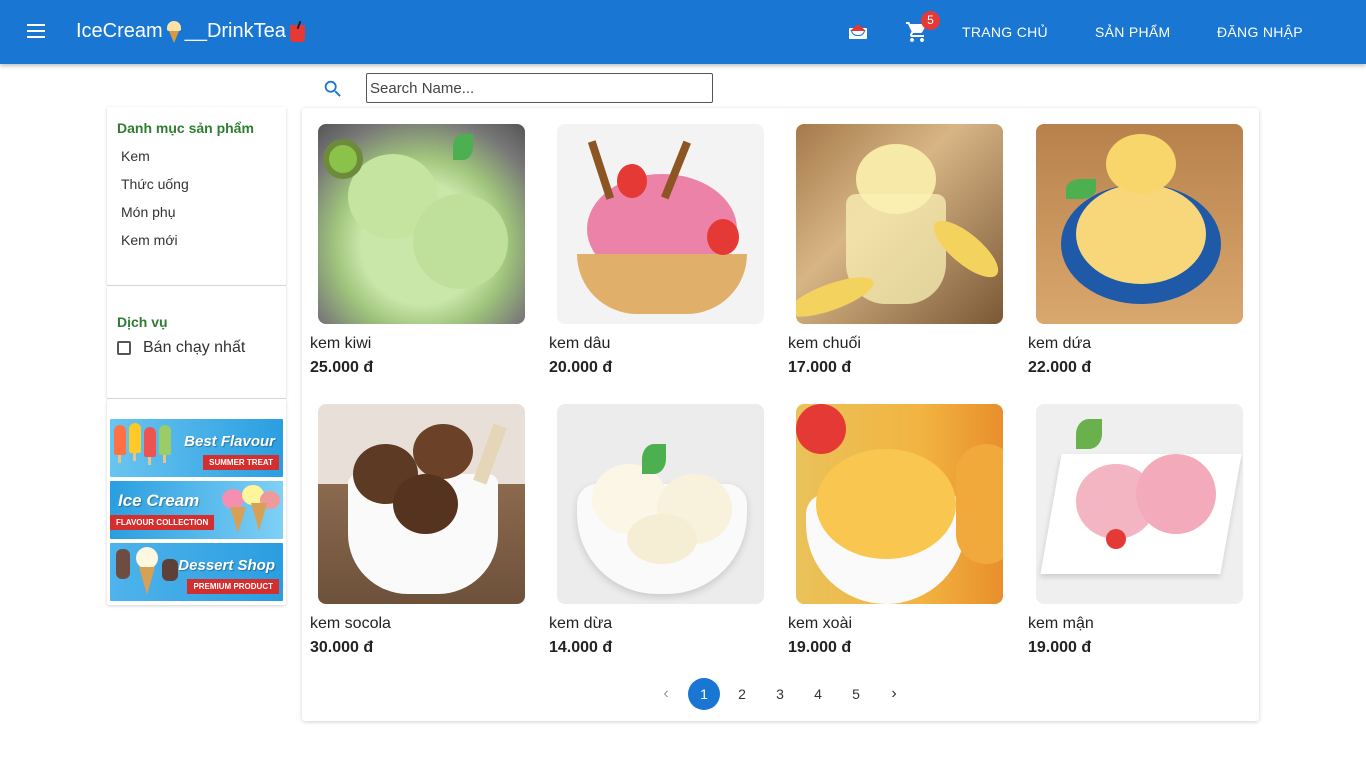 This screenshot has height=768, width=1366. What do you see at coordinates (297, 31) in the screenshot?
I see `drink-cup-icon` at bounding box center [297, 31].